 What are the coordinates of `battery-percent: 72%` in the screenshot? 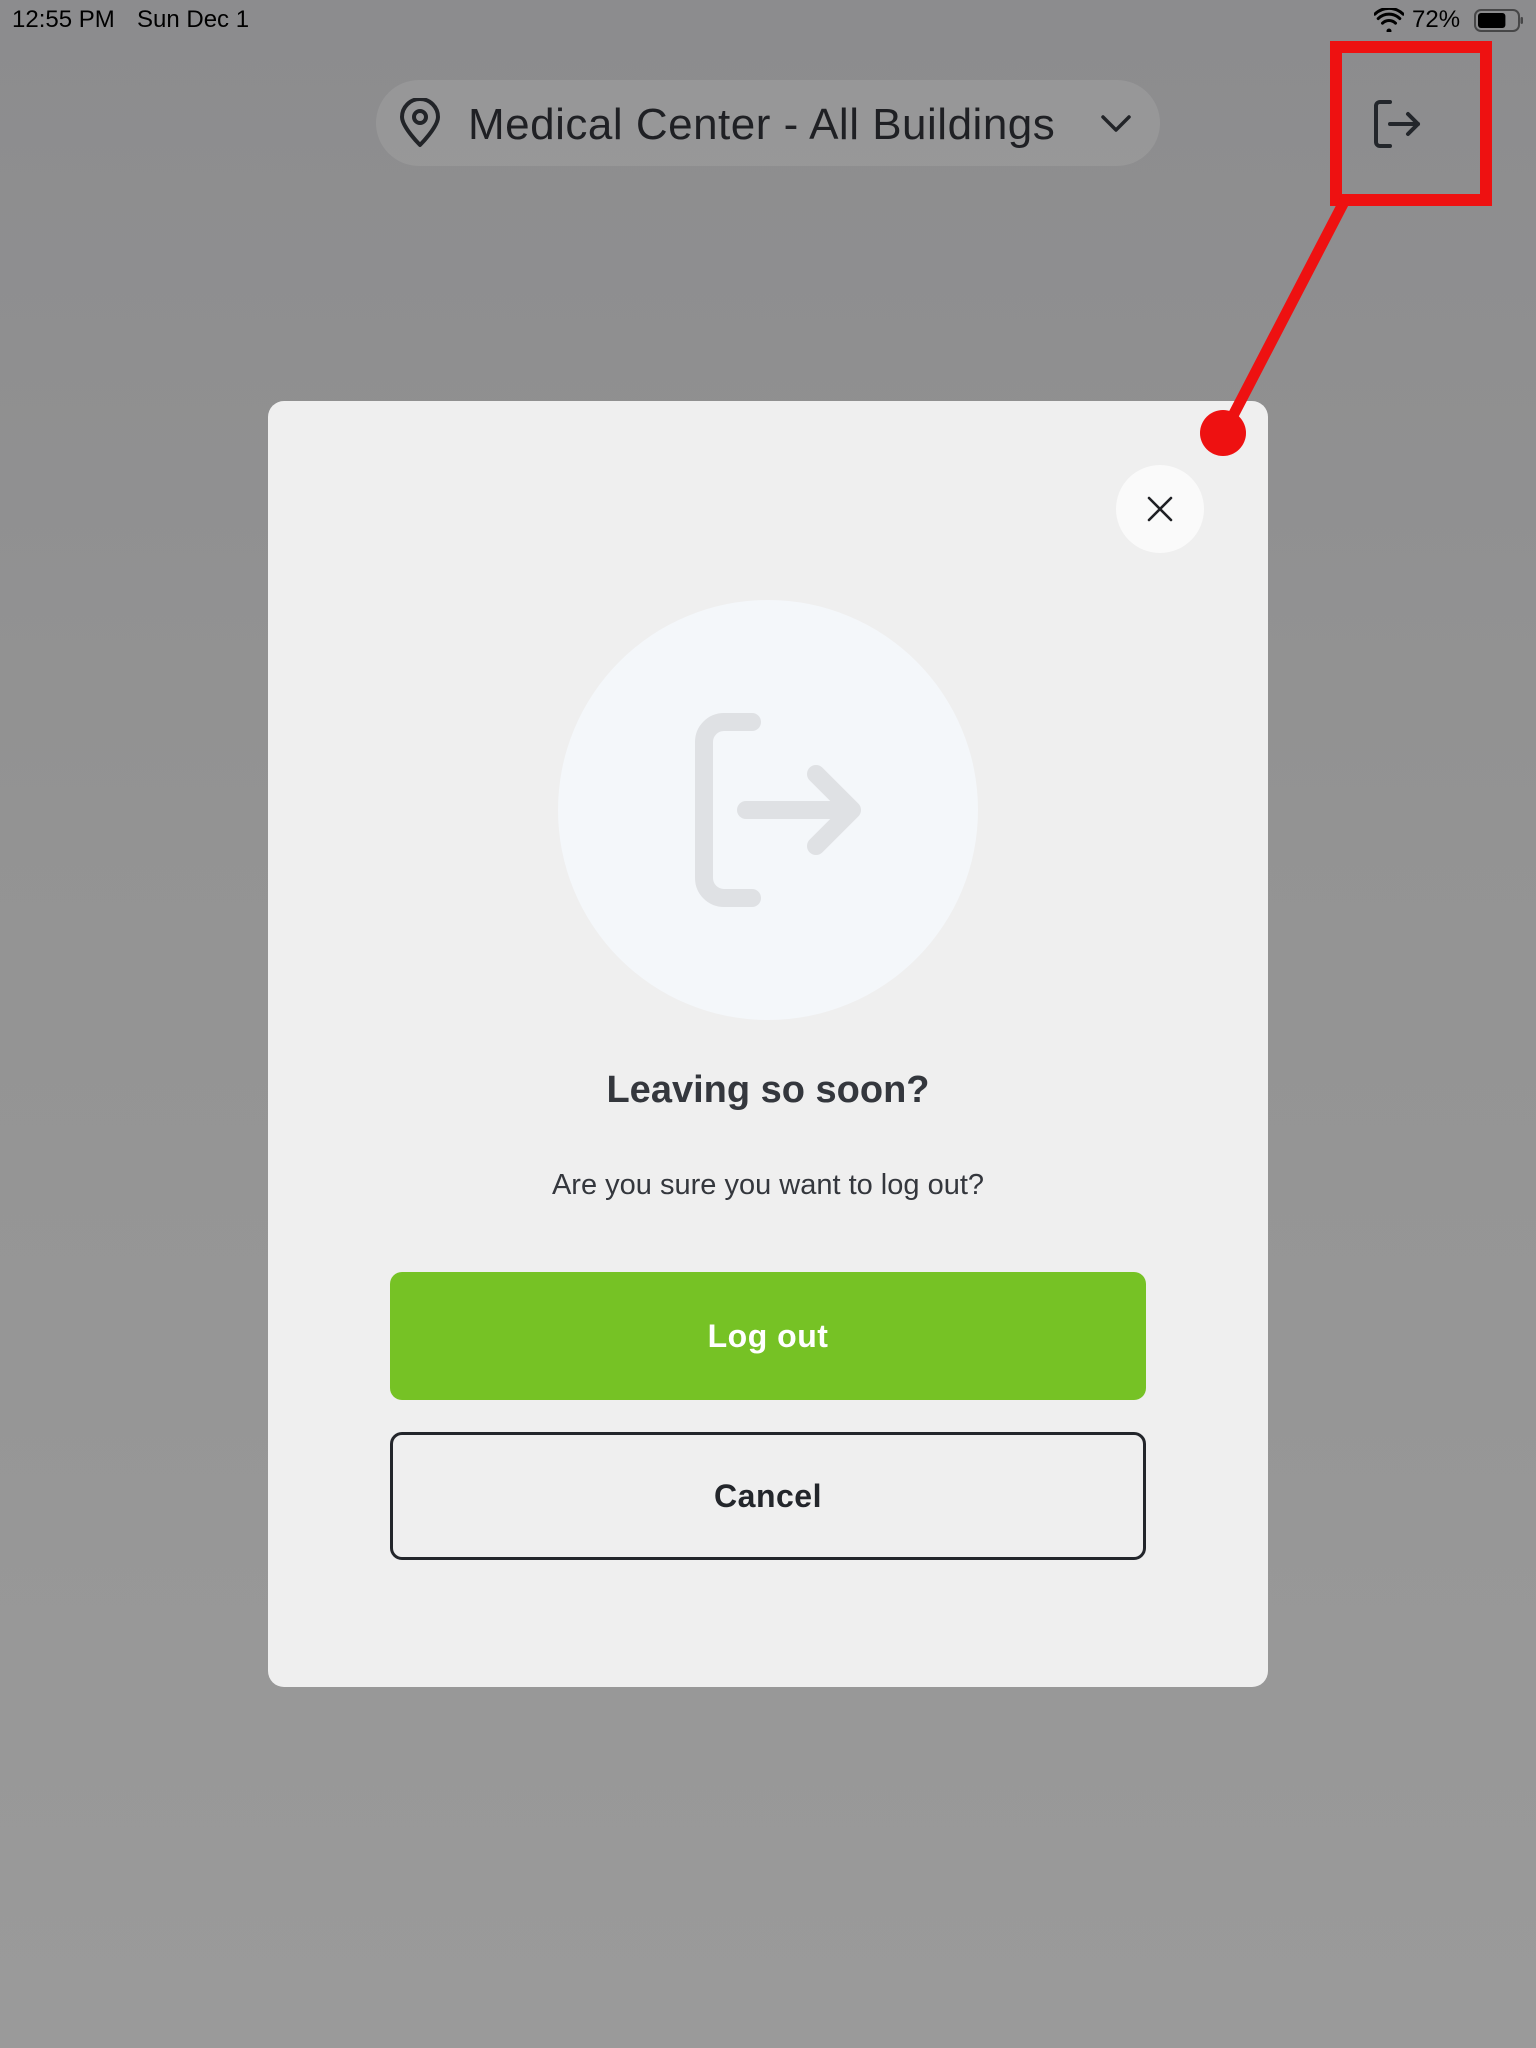 It's located at (1436, 19).